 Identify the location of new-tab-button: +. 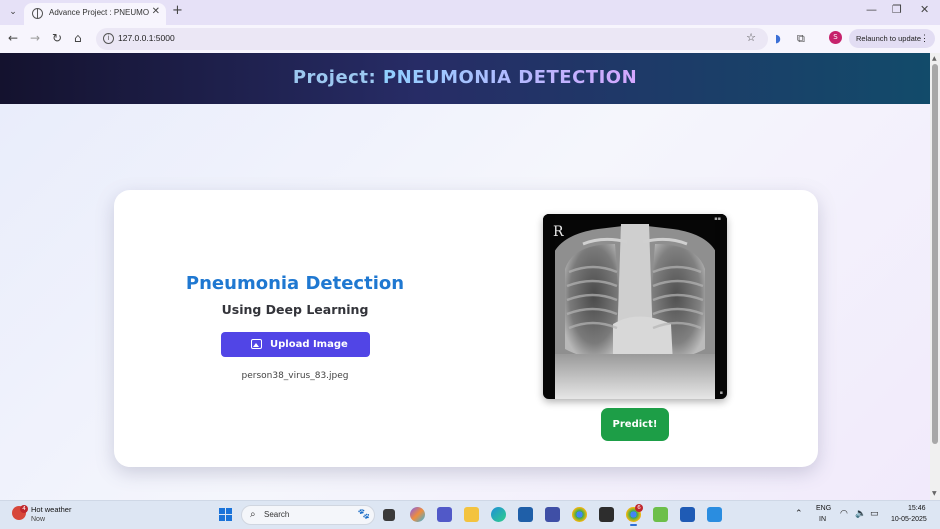
(177, 10).